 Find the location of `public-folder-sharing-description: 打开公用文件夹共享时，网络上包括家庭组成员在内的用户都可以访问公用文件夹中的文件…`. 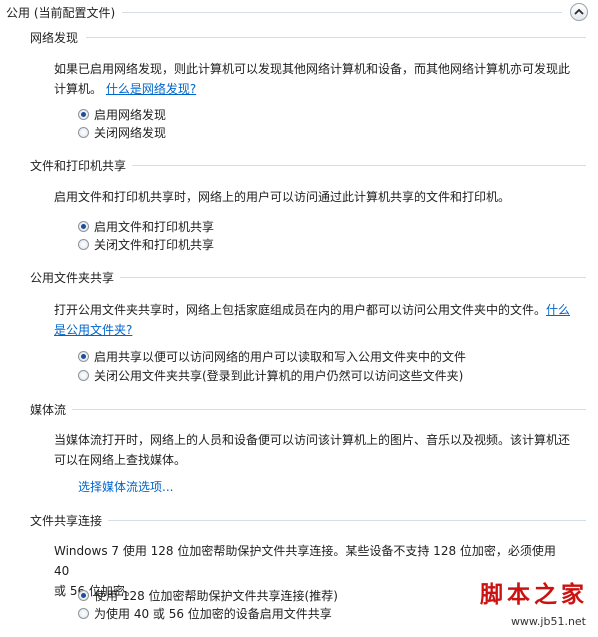

public-folder-sharing-description: 打开公用文件夹共享时，网络上包括家庭组成员在内的用户都可以访问公用文件夹中的文件… is located at coordinates (312, 320).